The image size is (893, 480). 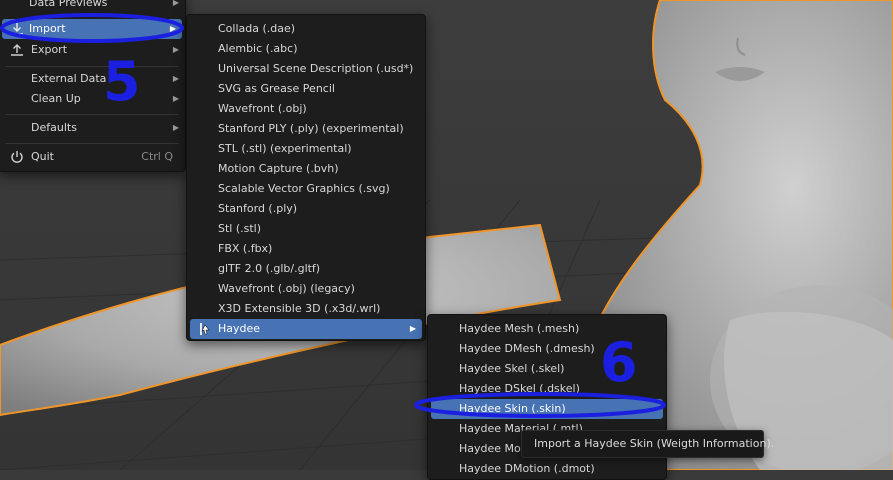 What do you see at coordinates (619, 362) in the screenshot?
I see `annotation-step-6: 6` at bounding box center [619, 362].